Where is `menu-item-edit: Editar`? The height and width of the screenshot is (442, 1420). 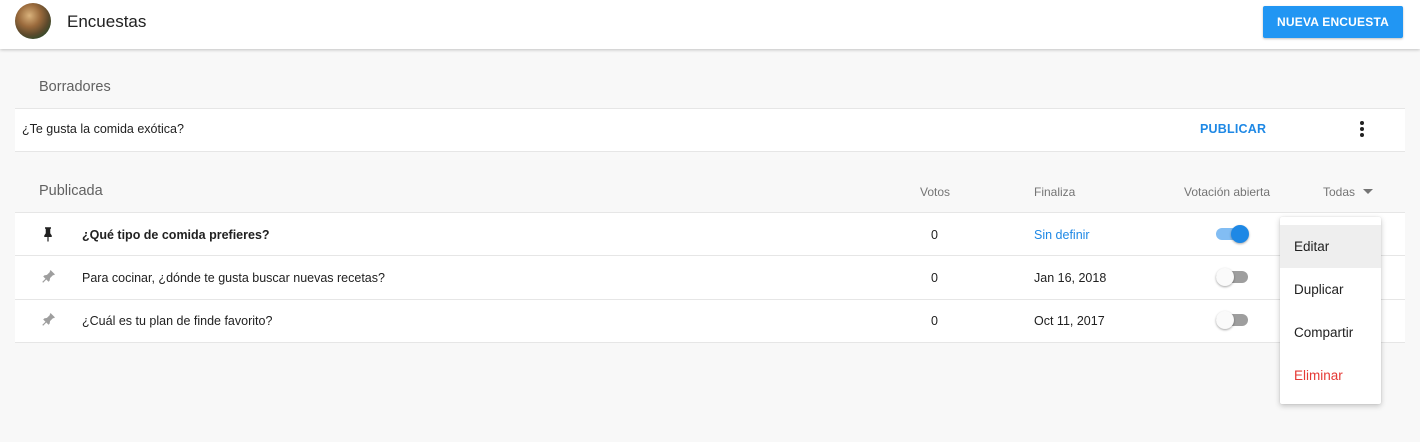 menu-item-edit: Editar is located at coordinates (1330, 246).